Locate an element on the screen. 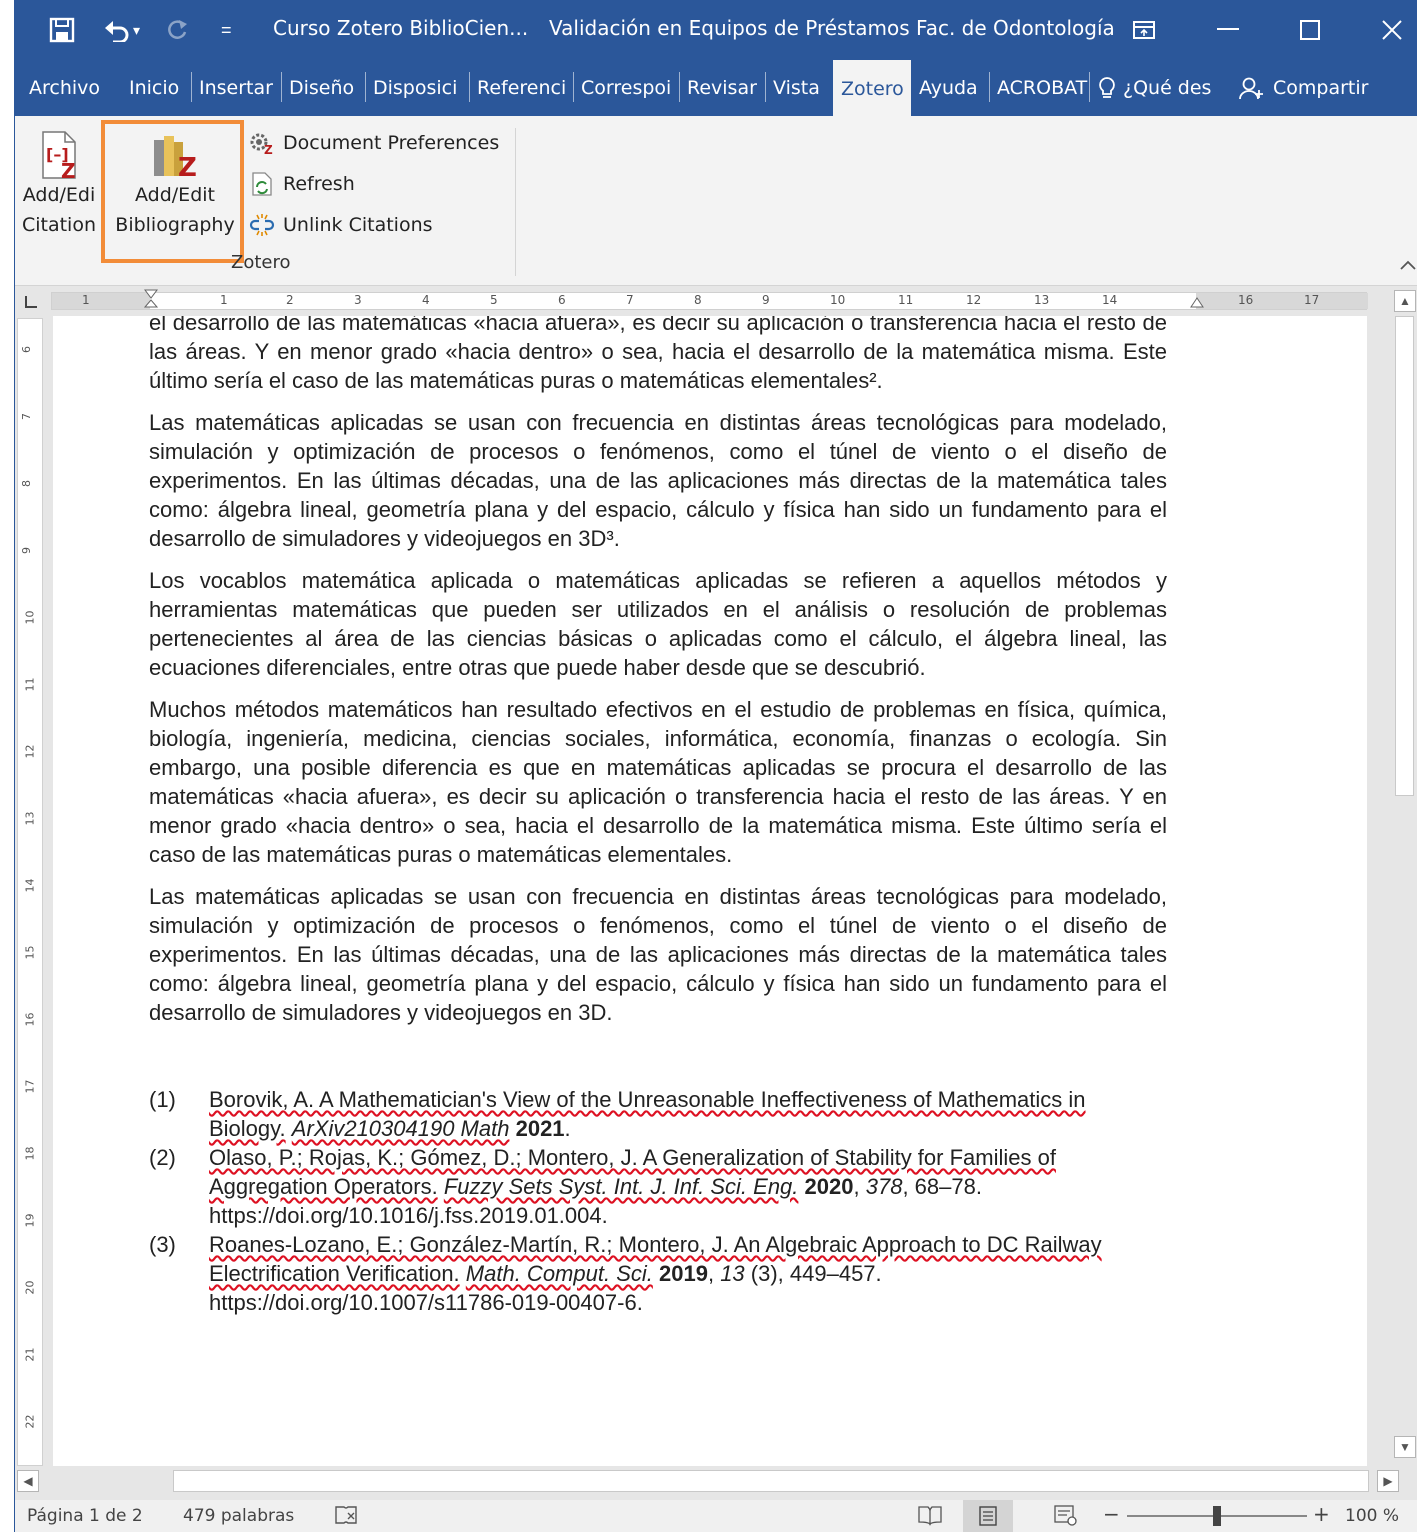  horizontal-ruler: 1 1 2 3 4 5 6 7 8 9 10 11 12 13 14 16 17 is located at coordinates (716, 301).